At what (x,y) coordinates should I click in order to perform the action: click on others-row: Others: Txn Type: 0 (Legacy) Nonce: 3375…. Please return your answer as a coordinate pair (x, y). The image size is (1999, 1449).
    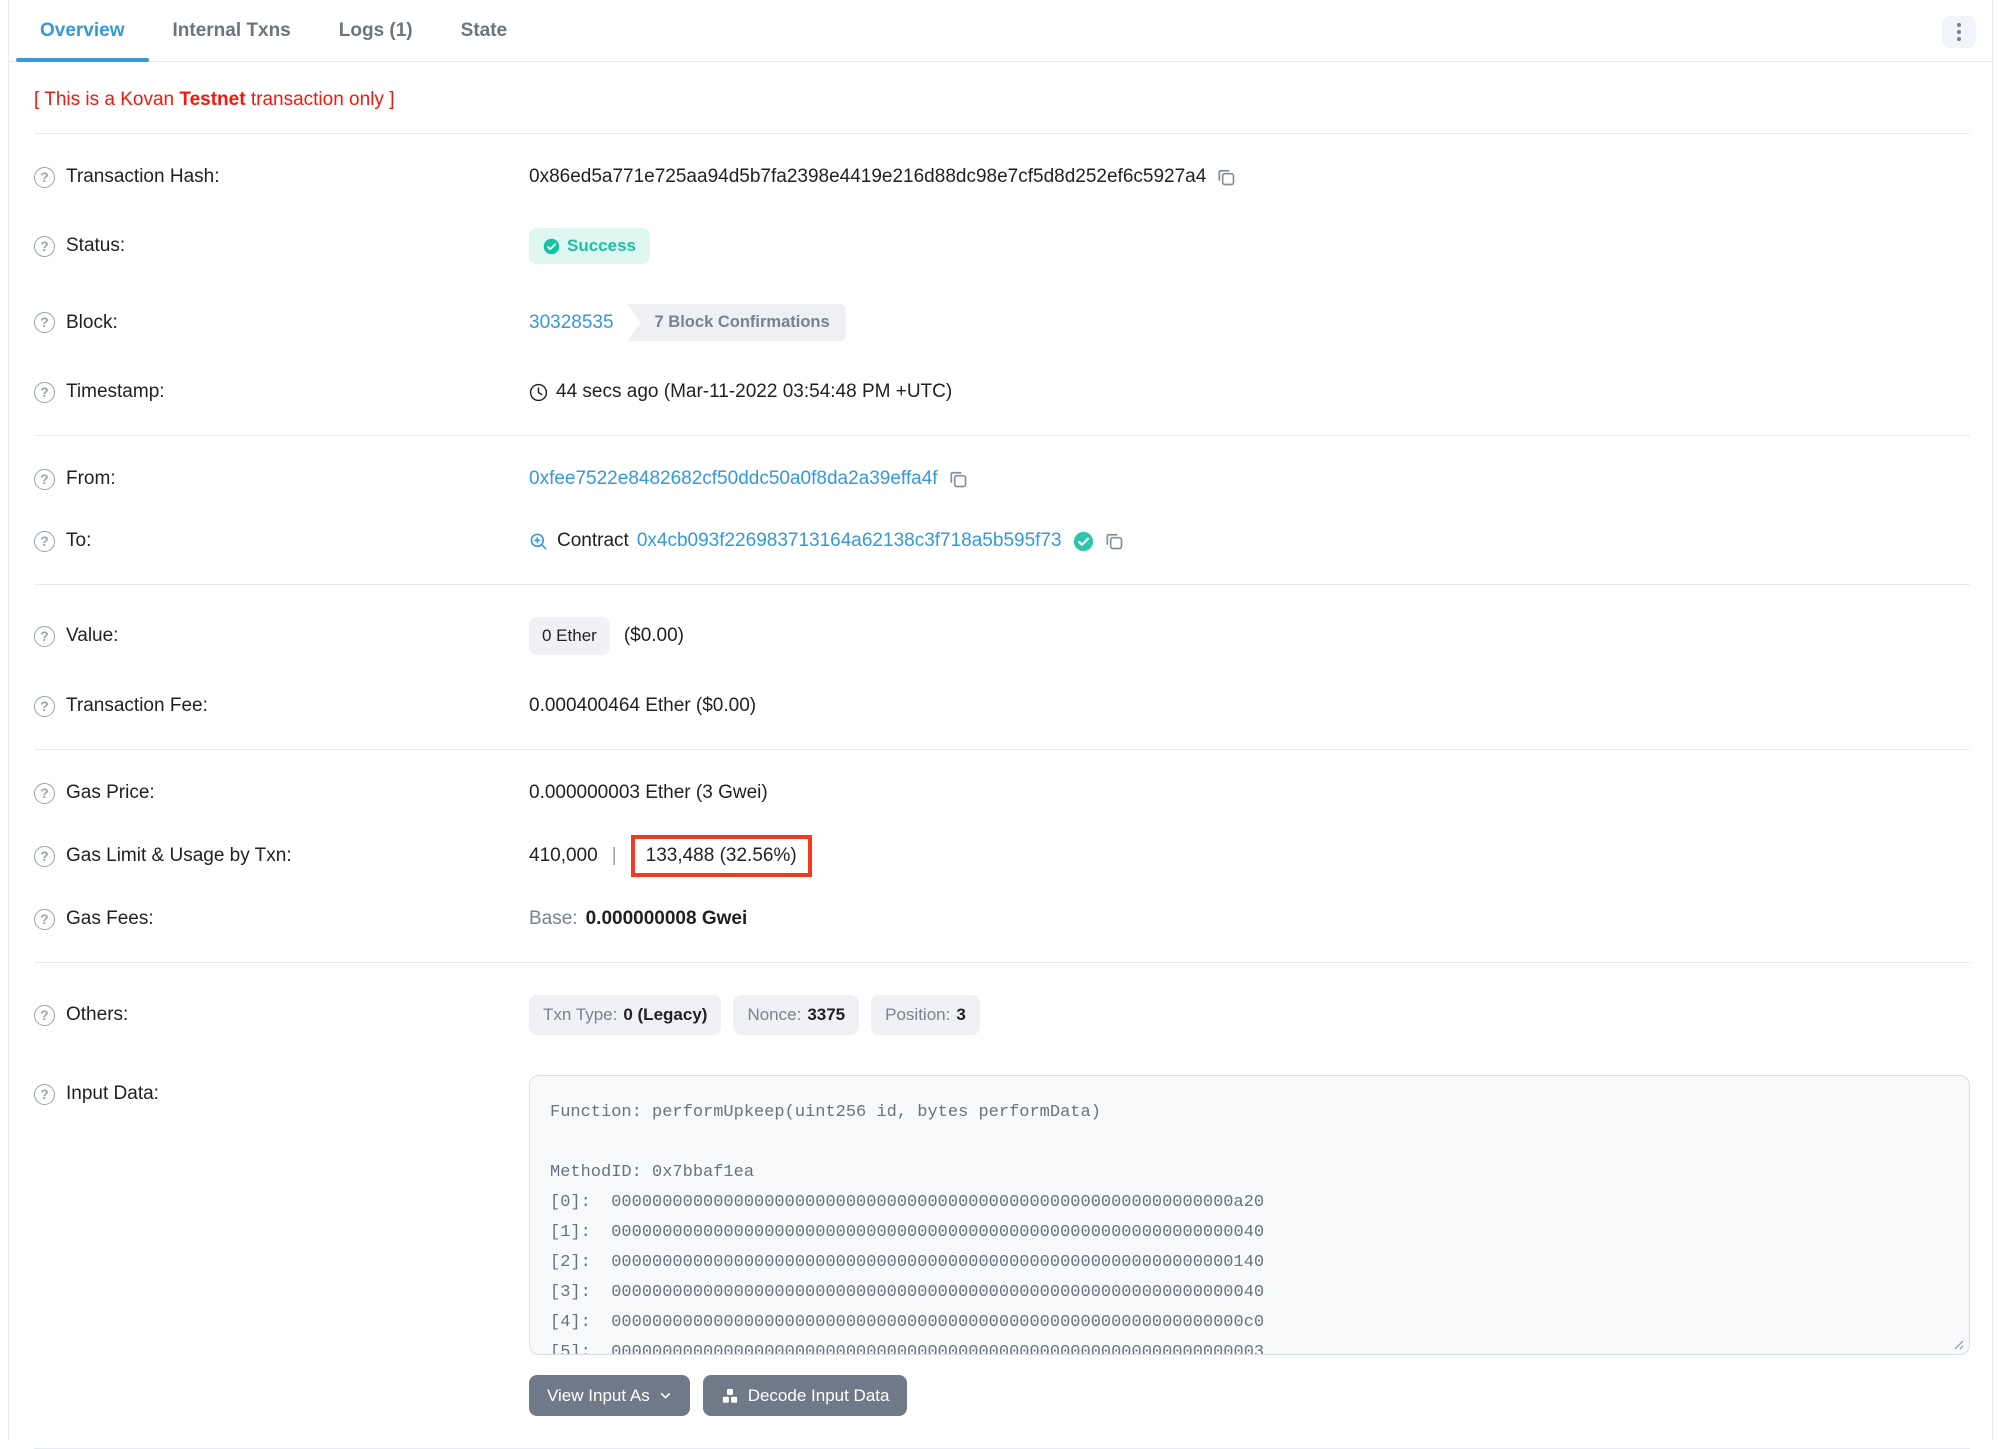
    Looking at the image, I should click on (1002, 1015).